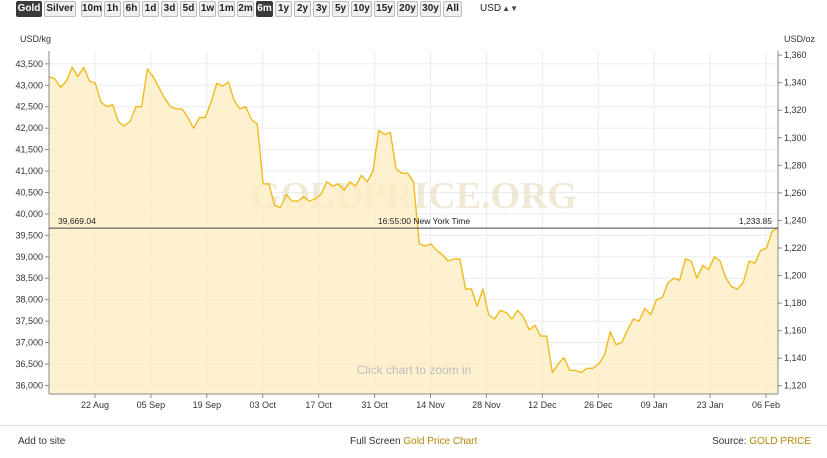 The image size is (827, 458). I want to click on x-tick-label: 06 Feb, so click(766, 405).